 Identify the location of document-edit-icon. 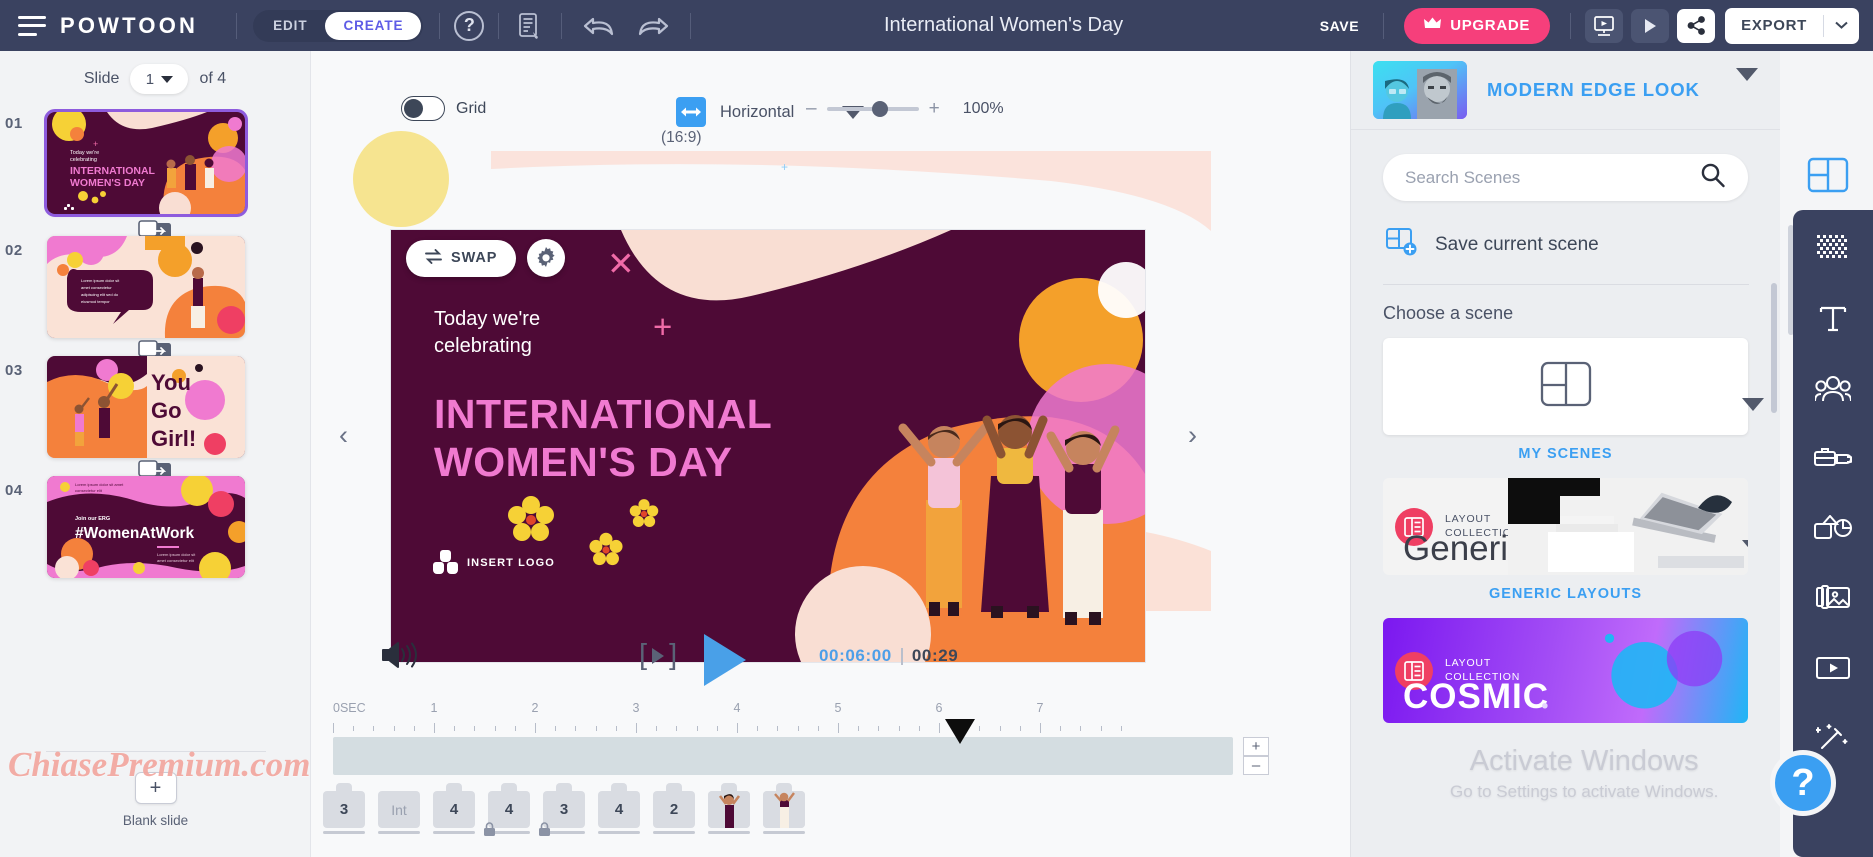
(530, 26).